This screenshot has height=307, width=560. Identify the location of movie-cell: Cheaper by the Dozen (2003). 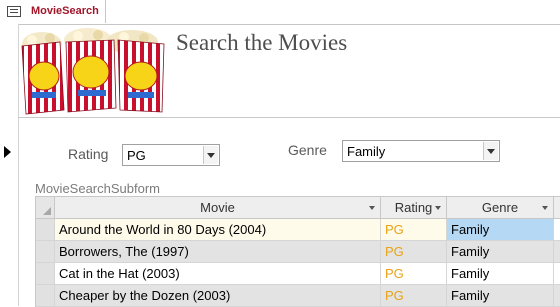
(218, 296).